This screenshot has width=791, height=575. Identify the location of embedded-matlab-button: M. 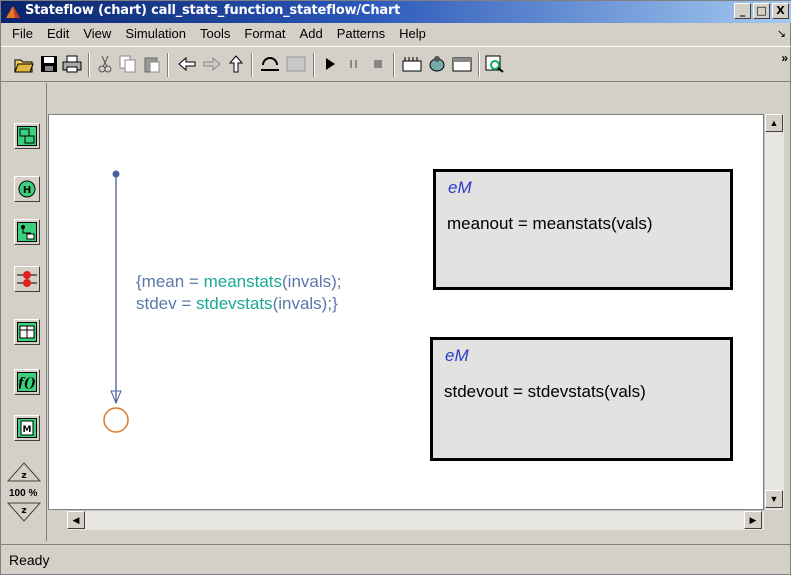
(27, 428).